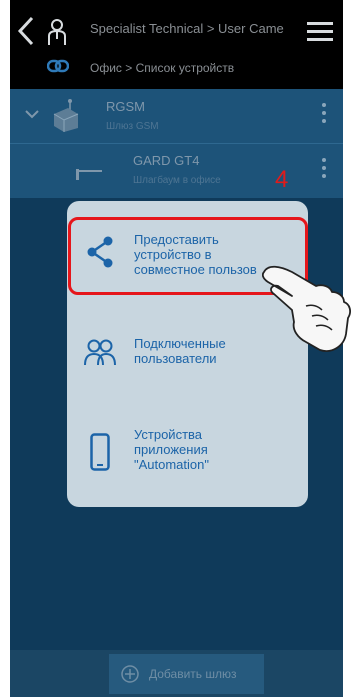  I want to click on add-gateway-label: Добавить шлюз, so click(193, 674).